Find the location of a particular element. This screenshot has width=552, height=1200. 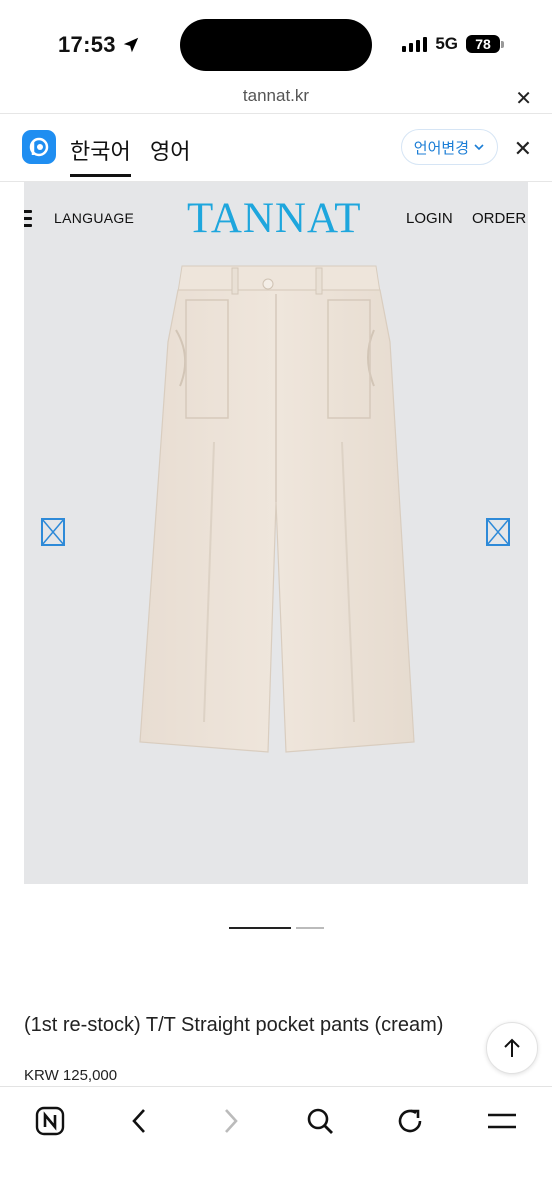

tab-english: 영어 is located at coordinates (170, 150).